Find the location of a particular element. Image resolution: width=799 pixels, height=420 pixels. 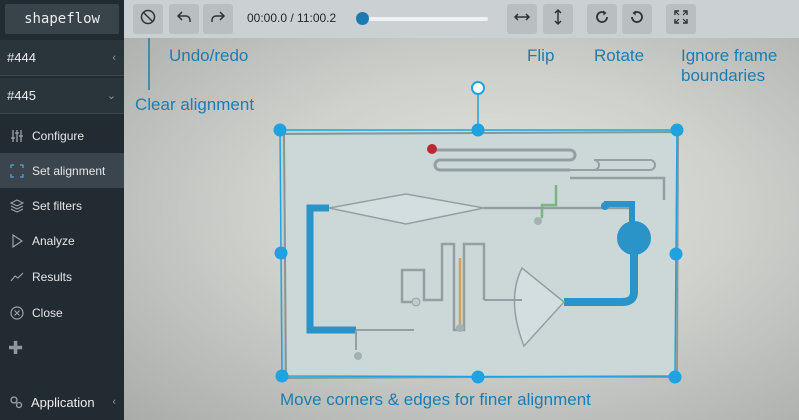

flip-horizontal-icon is located at coordinates (522, 19).